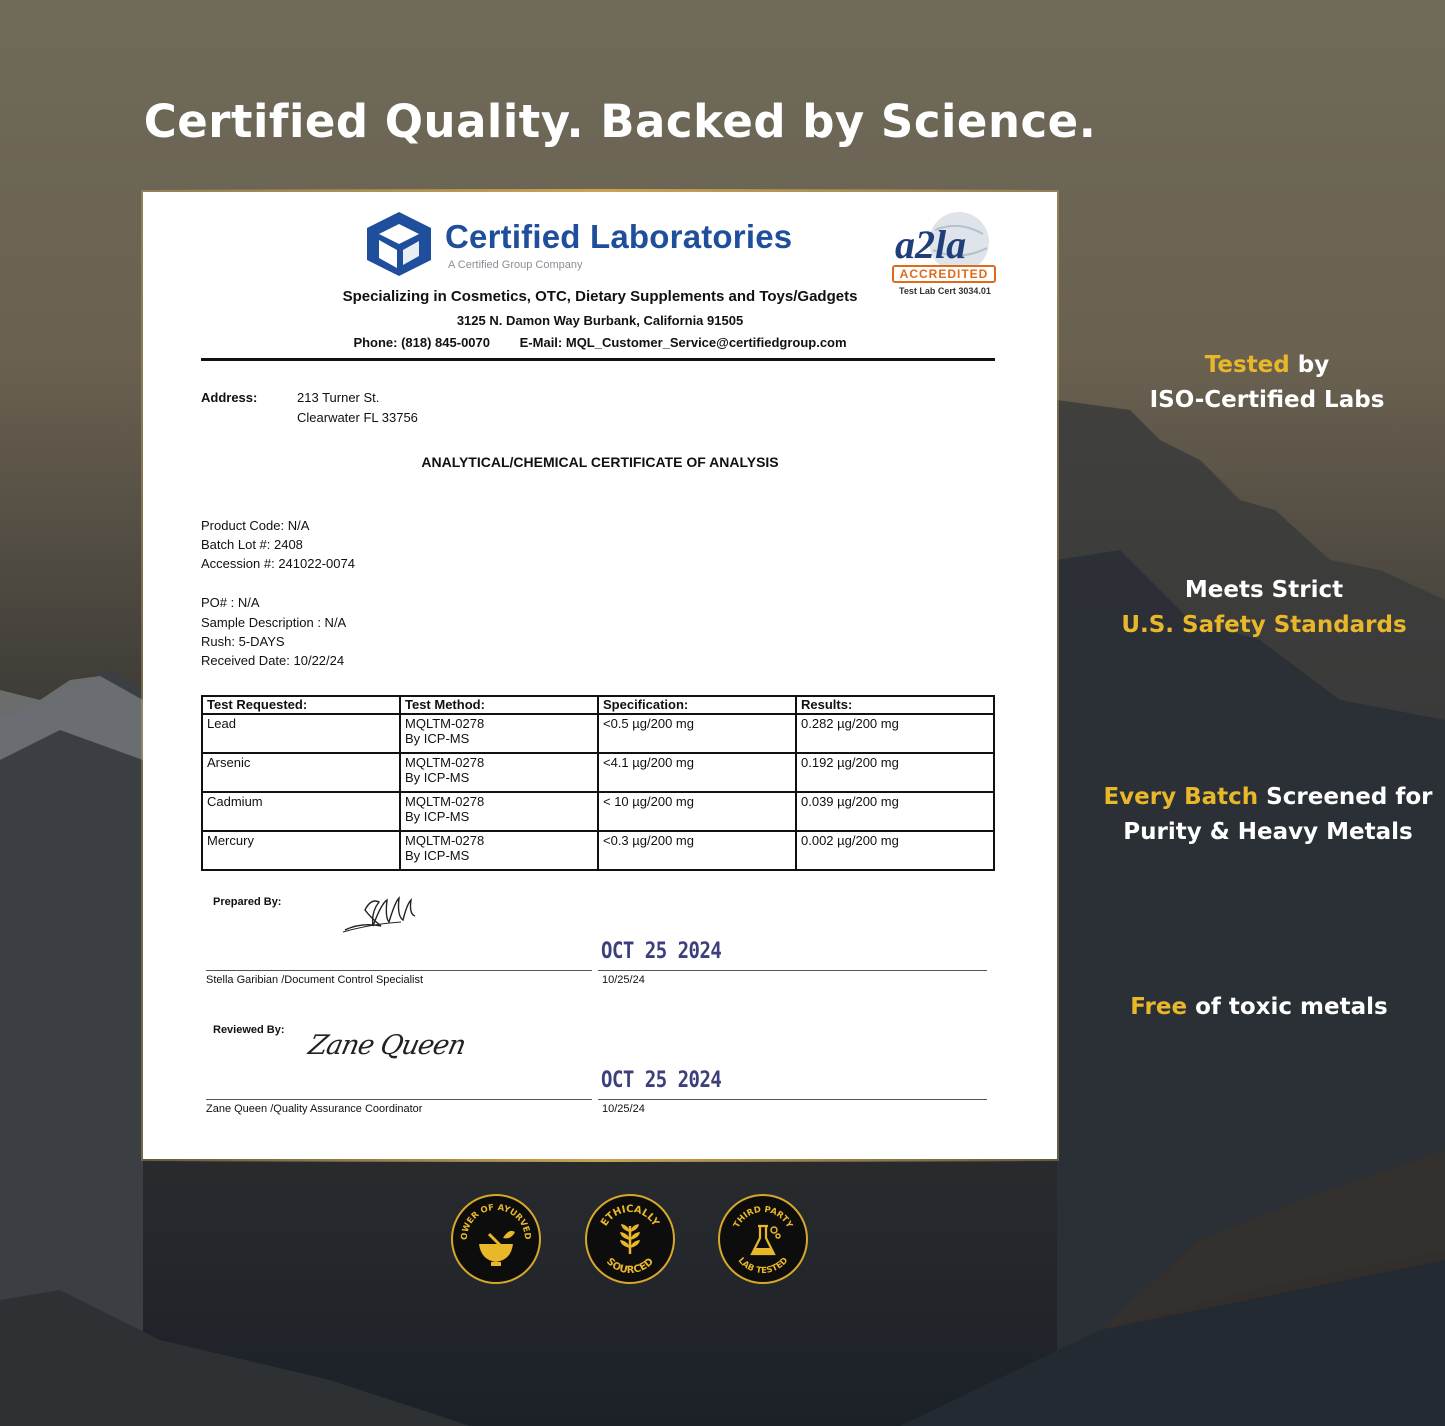 Image resolution: width=1445 pixels, height=1426 pixels. I want to click on claim-tested-highlight: Tested, so click(1247, 365).